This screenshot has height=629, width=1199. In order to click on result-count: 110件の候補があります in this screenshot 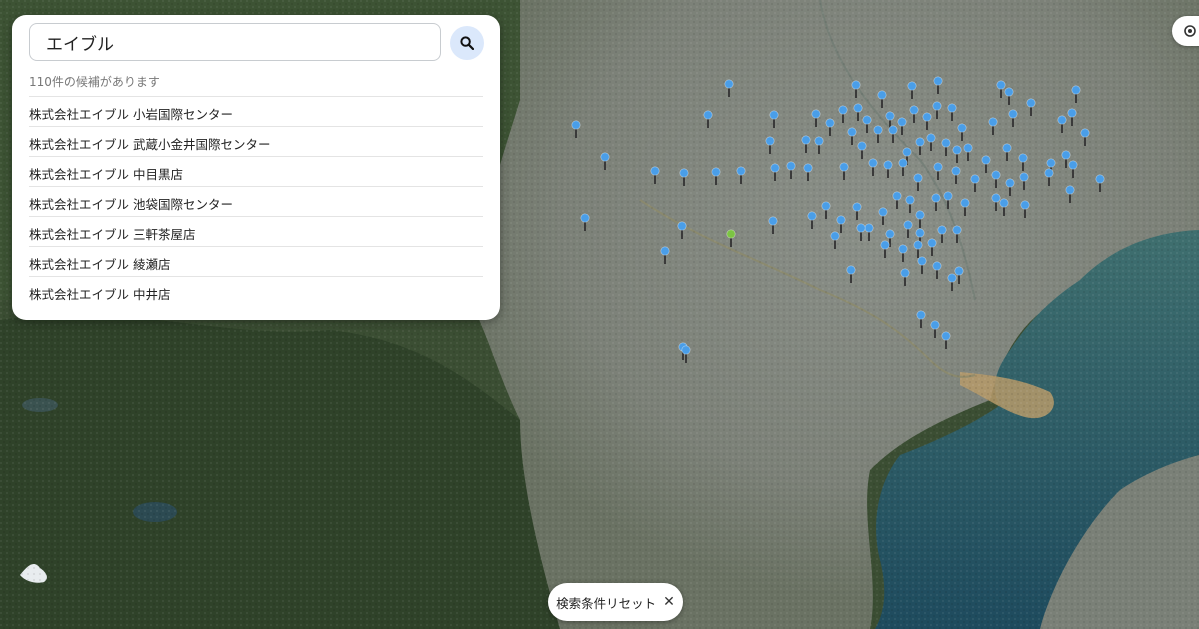, I will do `click(94, 82)`.